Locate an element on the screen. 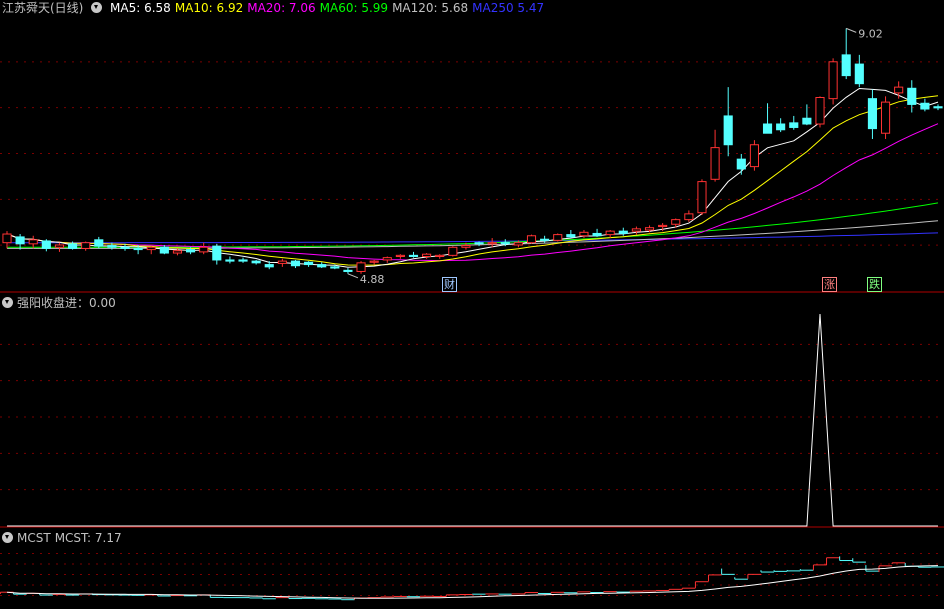 The image size is (944, 609). ma60-line is located at coordinates (473, 225).